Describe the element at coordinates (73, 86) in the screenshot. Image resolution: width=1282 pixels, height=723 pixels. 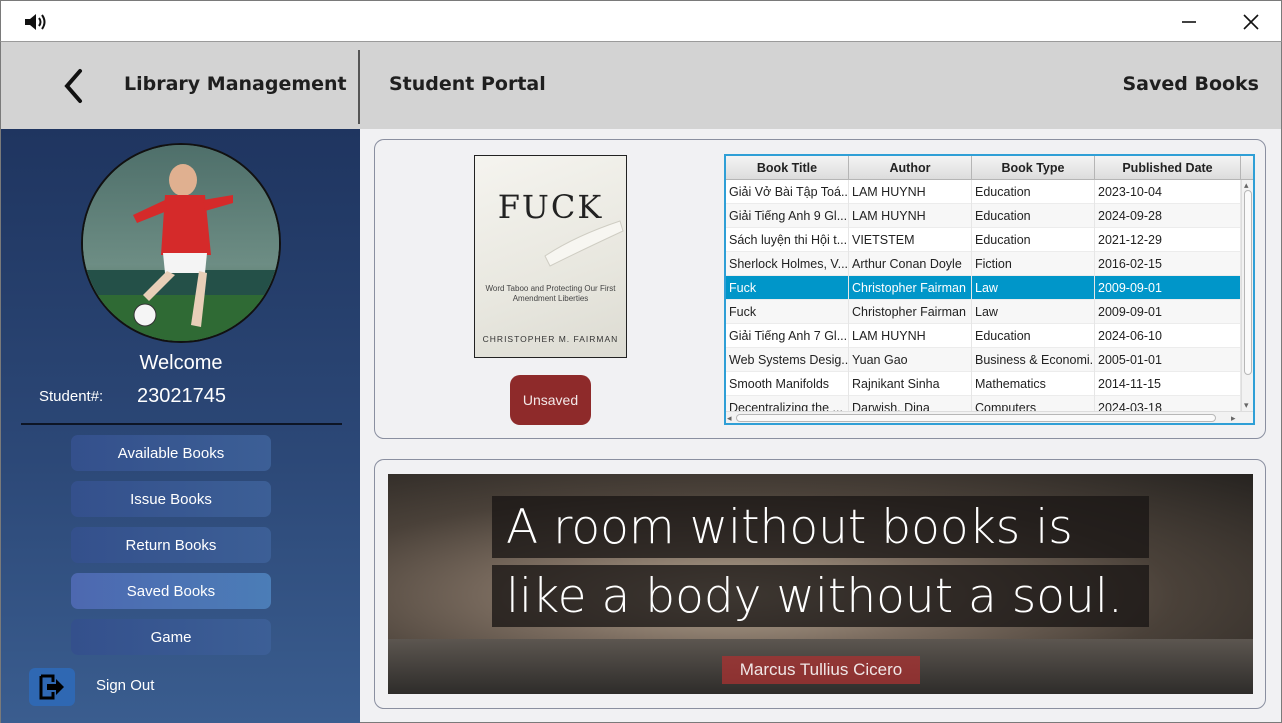
I see `chevron-left-icon` at that location.